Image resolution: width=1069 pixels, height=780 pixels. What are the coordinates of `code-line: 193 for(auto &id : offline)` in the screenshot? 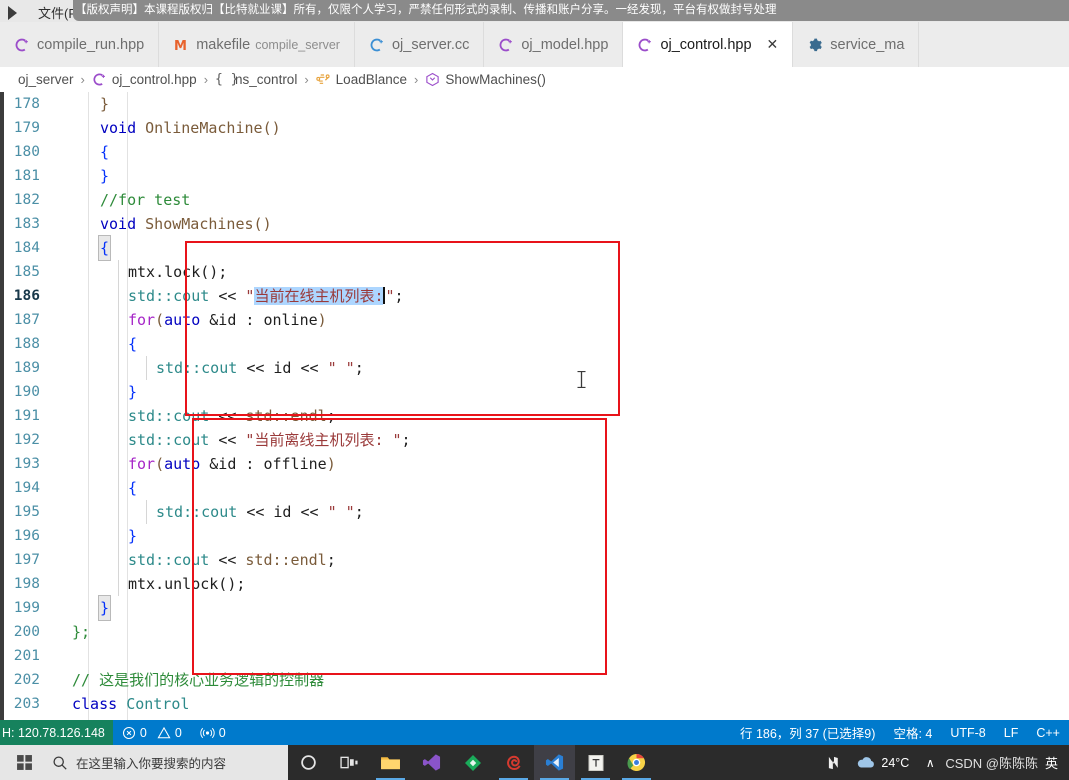 It's located at (534, 464).